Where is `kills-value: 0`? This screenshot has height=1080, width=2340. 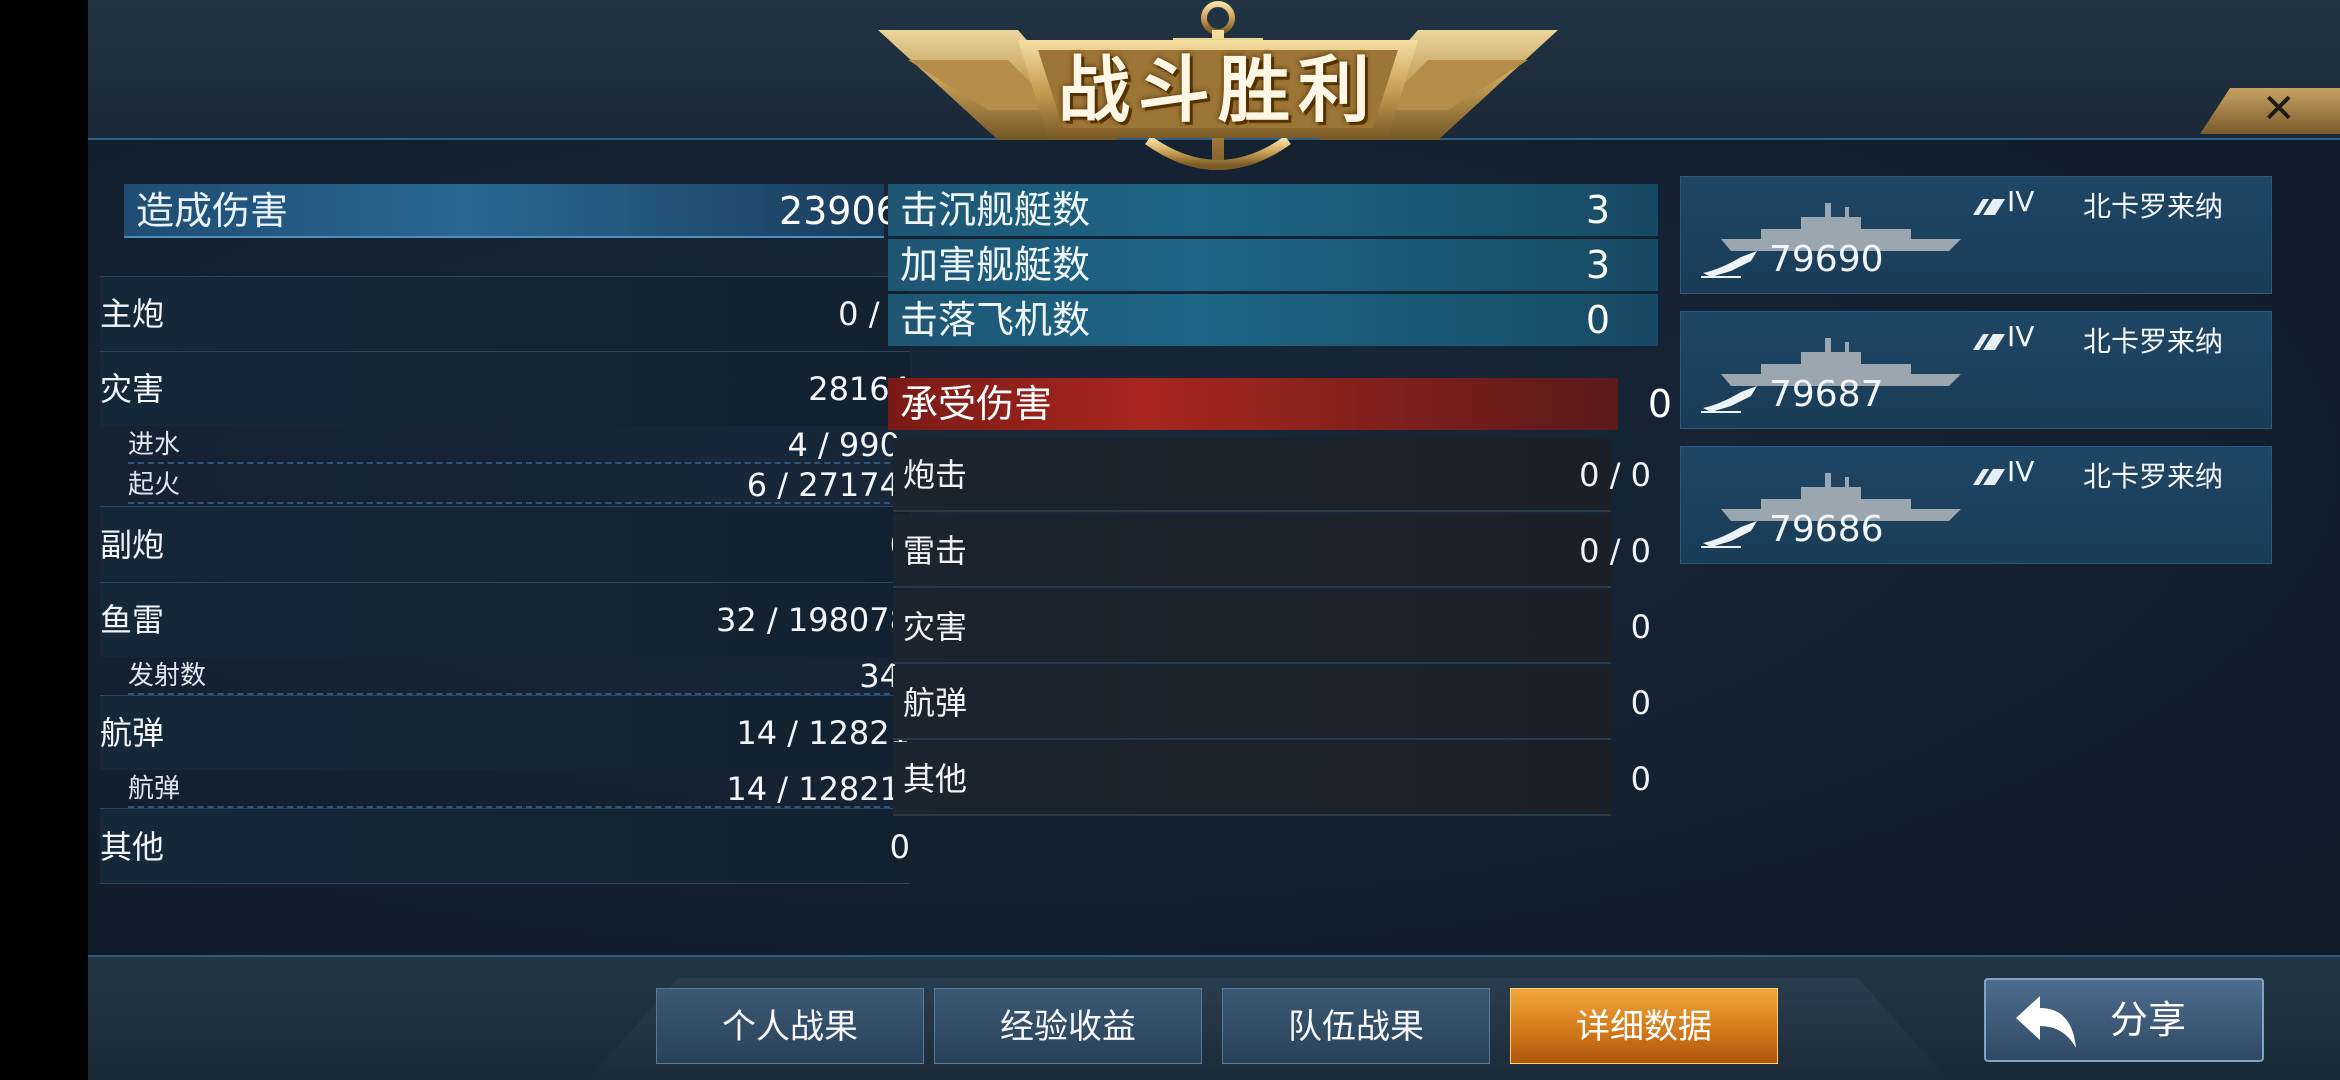
kills-value: 0 is located at coordinates (1597, 320).